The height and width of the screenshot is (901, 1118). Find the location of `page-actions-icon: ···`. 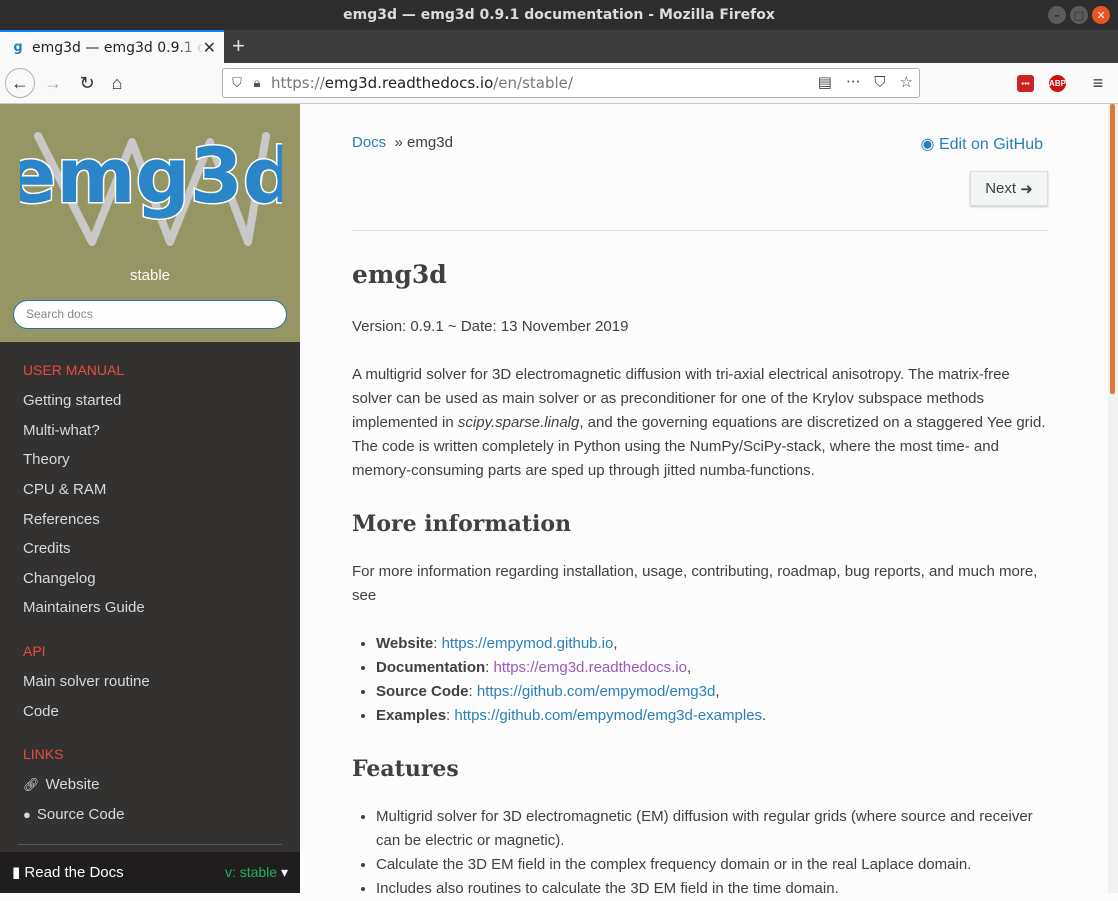

page-actions-icon: ··· is located at coordinates (853, 82).